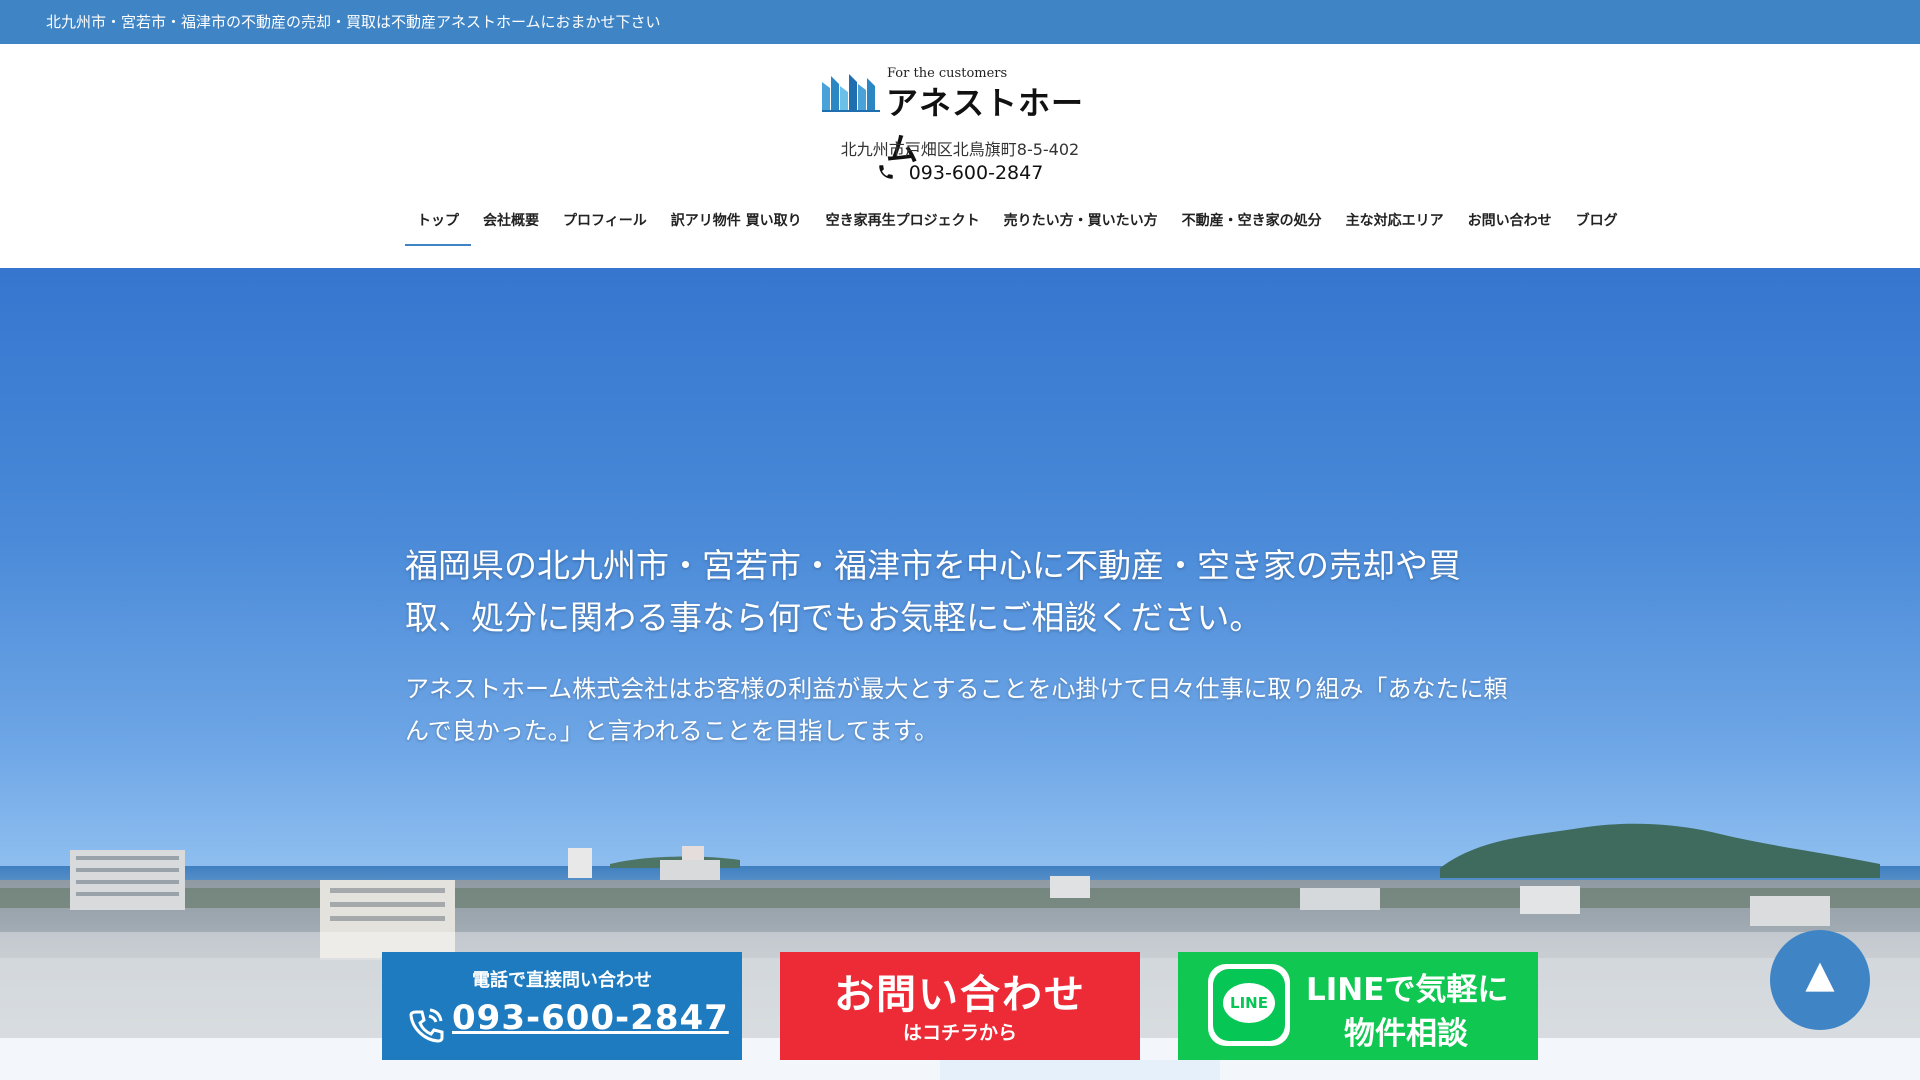  I want to click on section-accent-bar, so click(1080, 1070).